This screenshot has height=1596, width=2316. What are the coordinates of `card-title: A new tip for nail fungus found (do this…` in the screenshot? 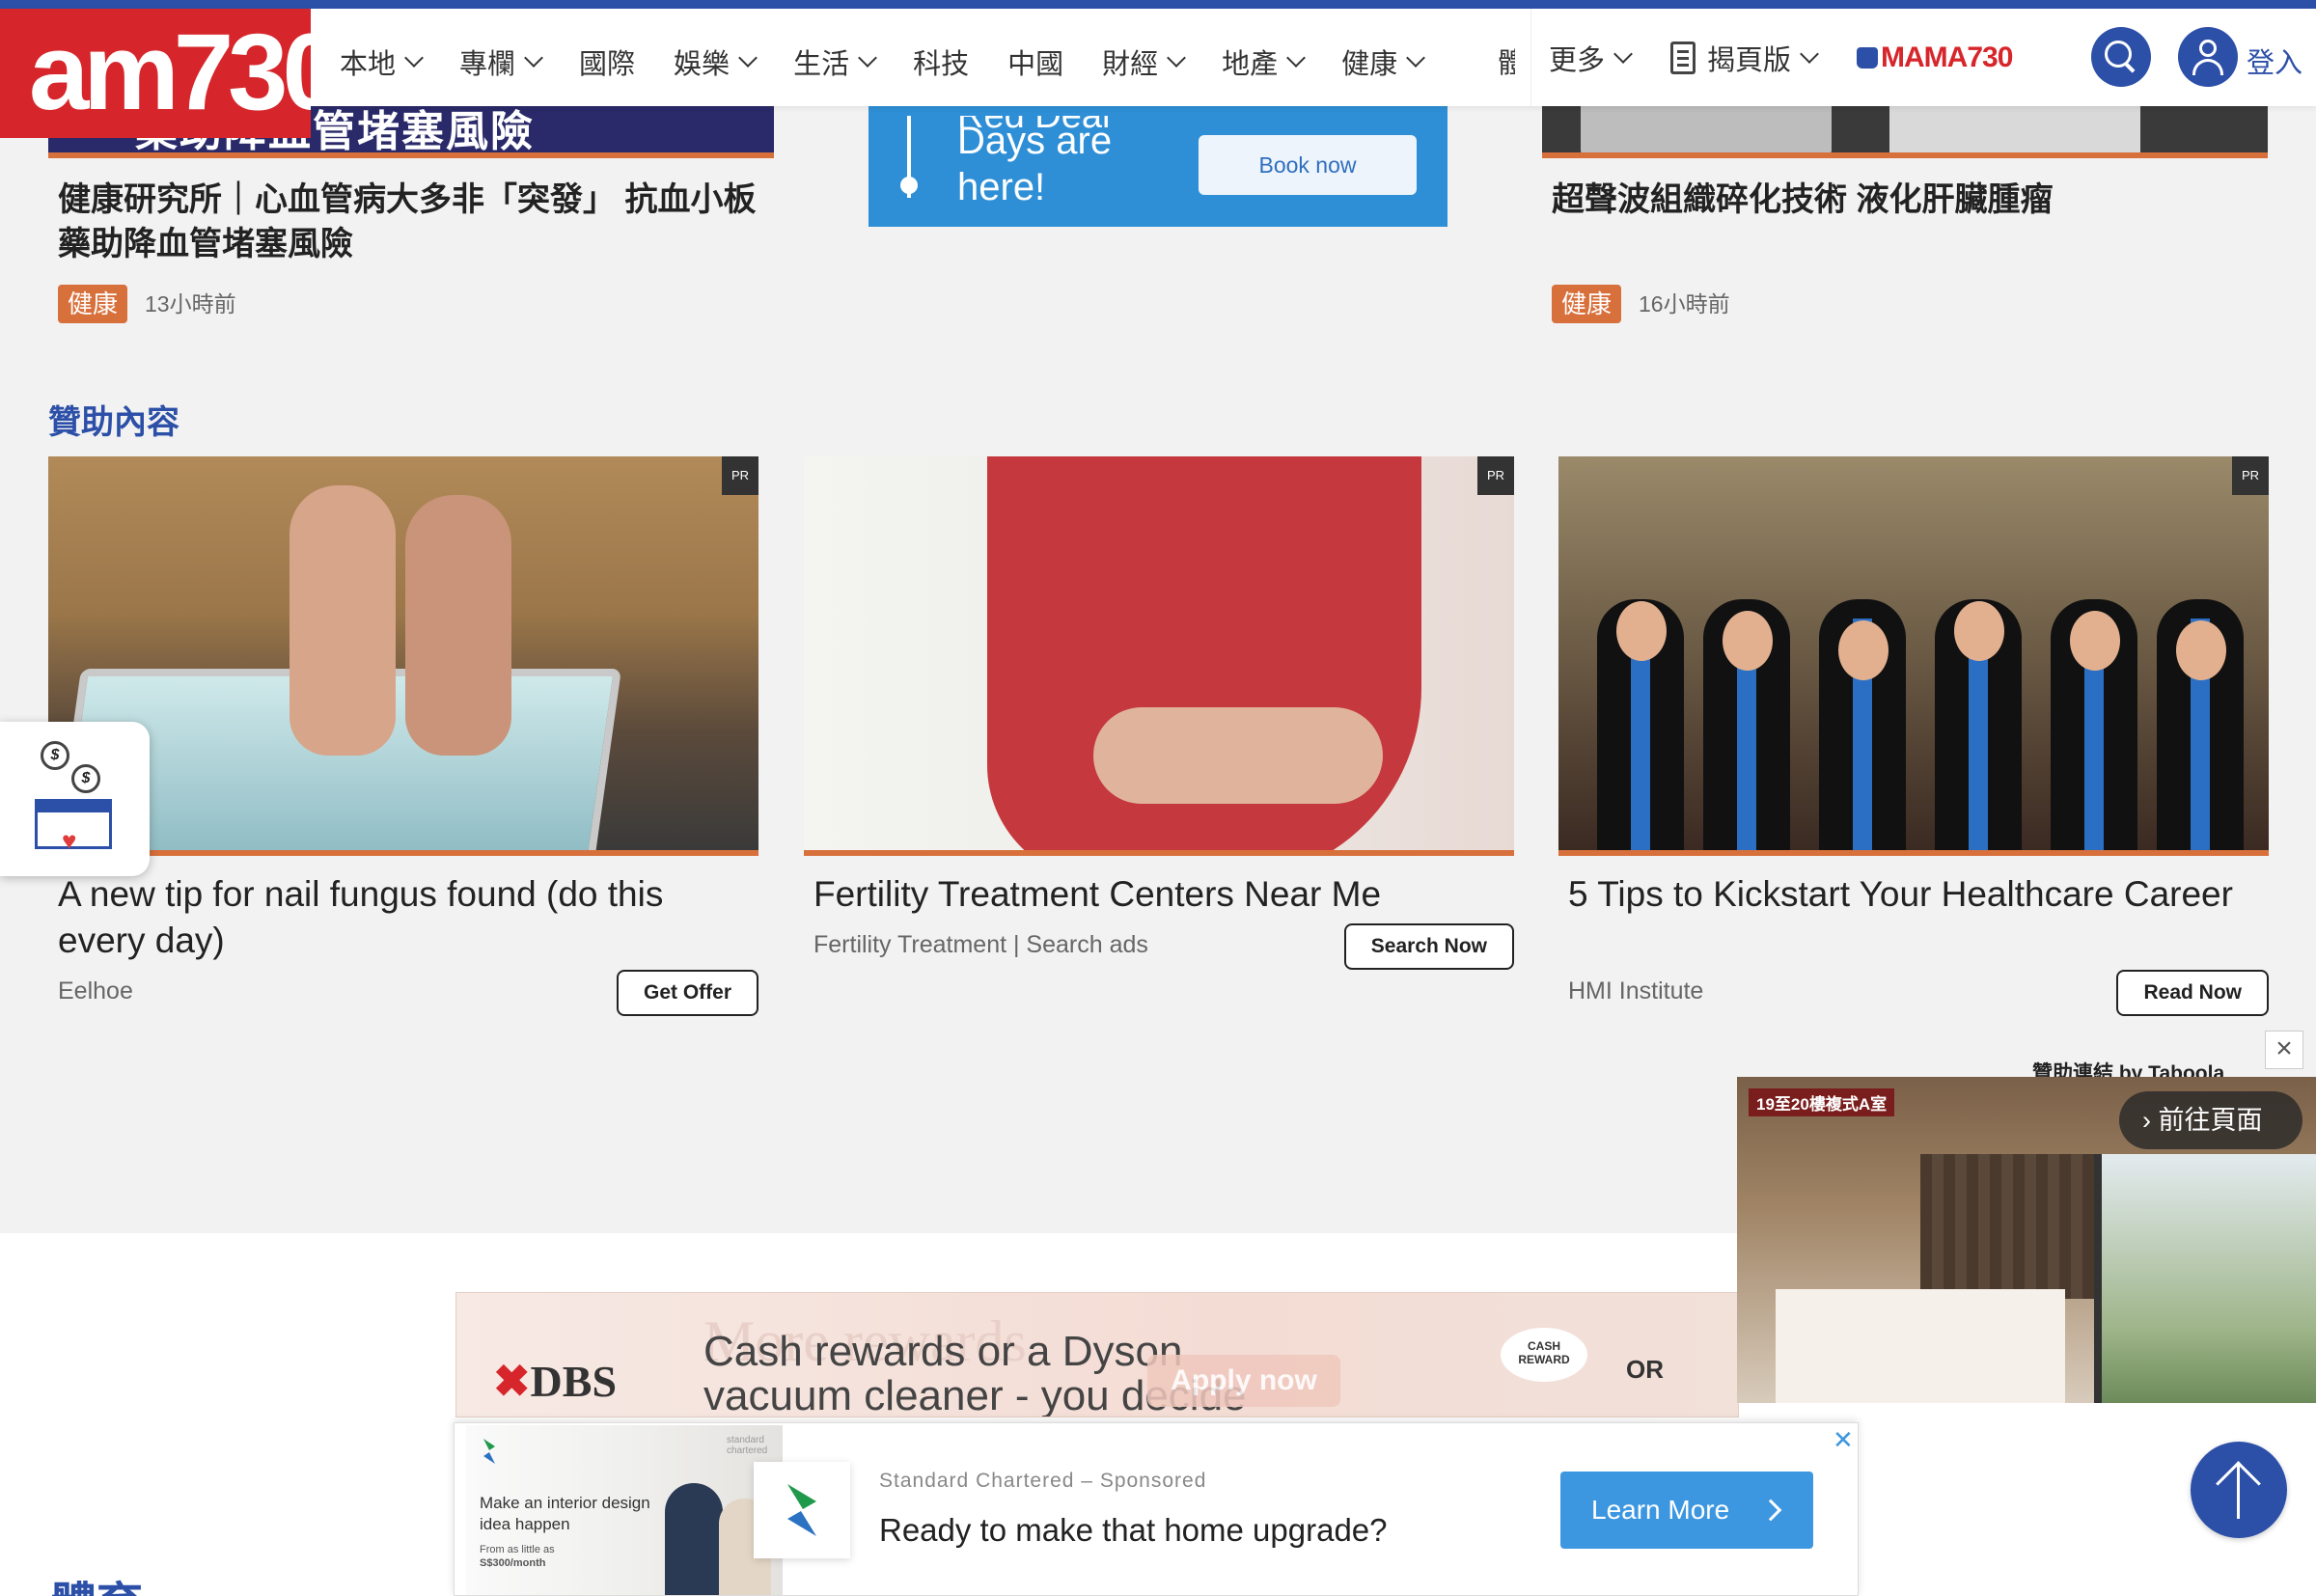 It's located at (405, 918).